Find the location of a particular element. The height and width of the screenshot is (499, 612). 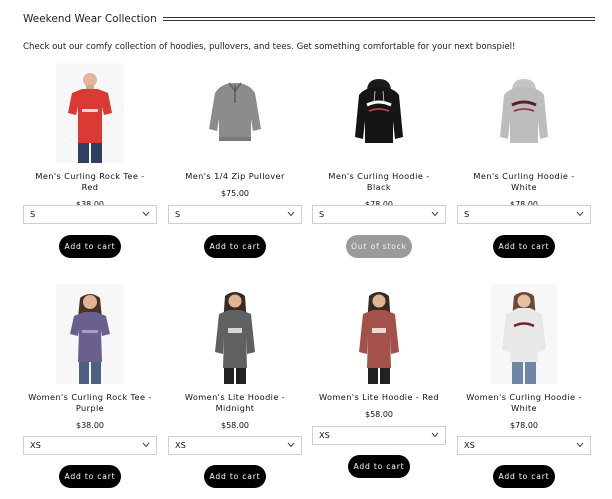

out-of-stock-button: Out of stock is located at coordinates (379, 246).